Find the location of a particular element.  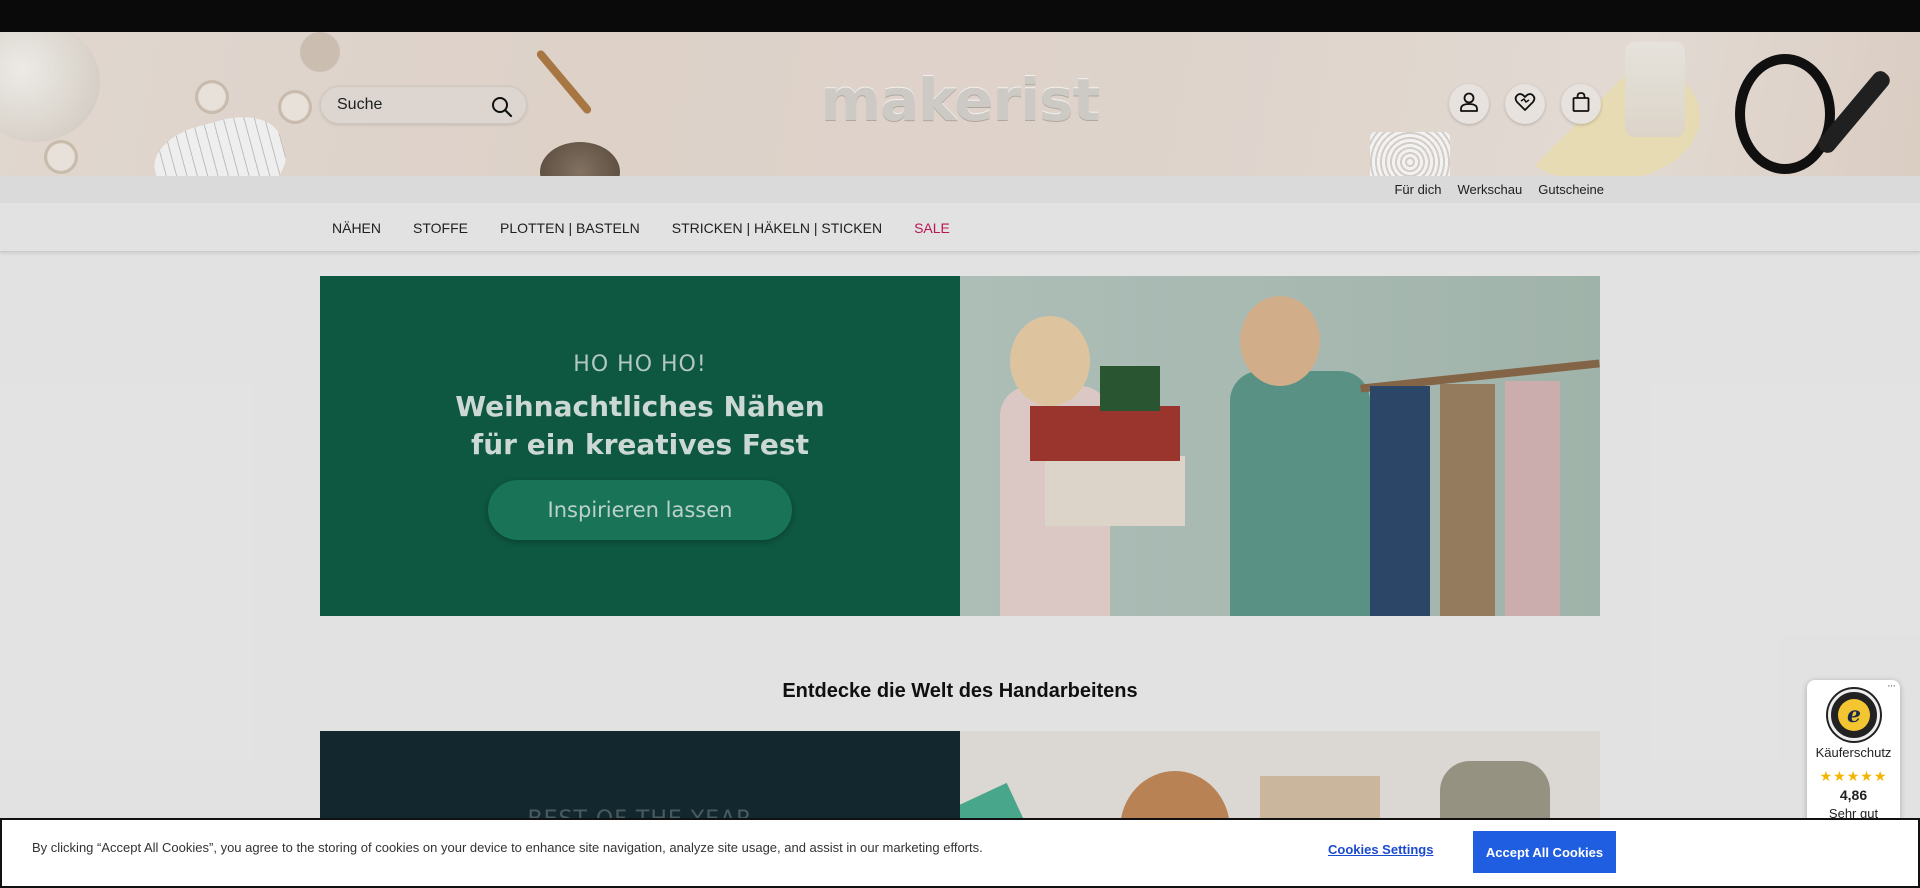

search-box is located at coordinates (423, 105).